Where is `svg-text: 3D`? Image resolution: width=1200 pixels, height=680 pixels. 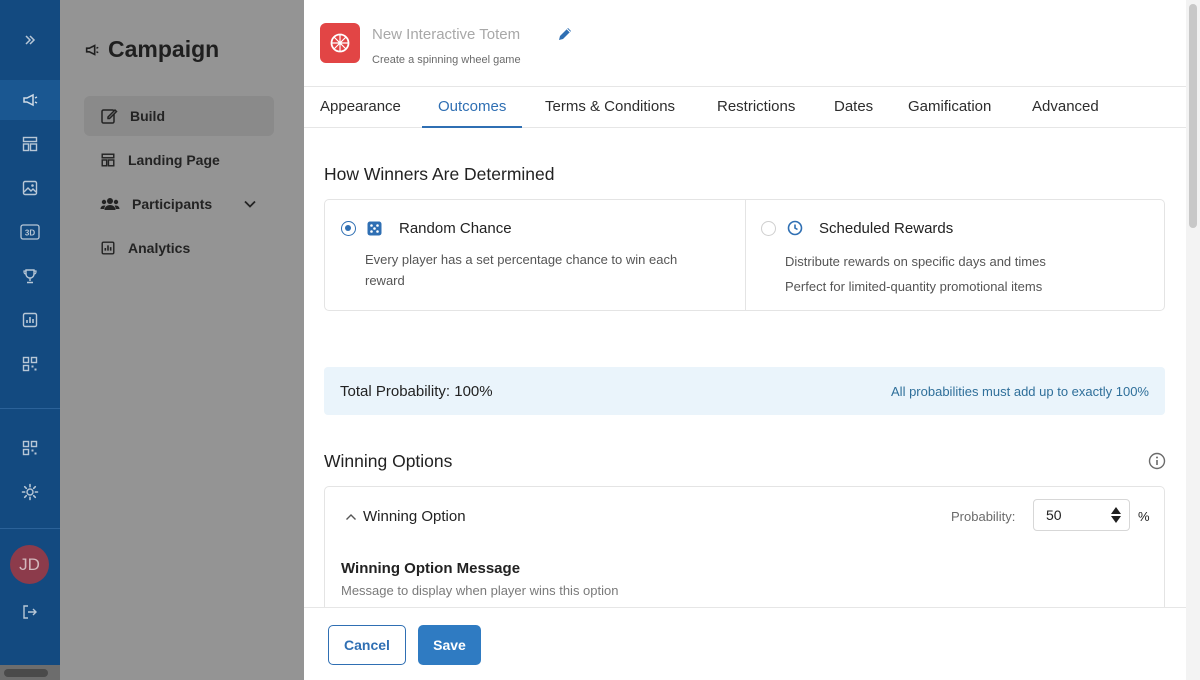
svg-text: 3D is located at coordinates (30, 233).